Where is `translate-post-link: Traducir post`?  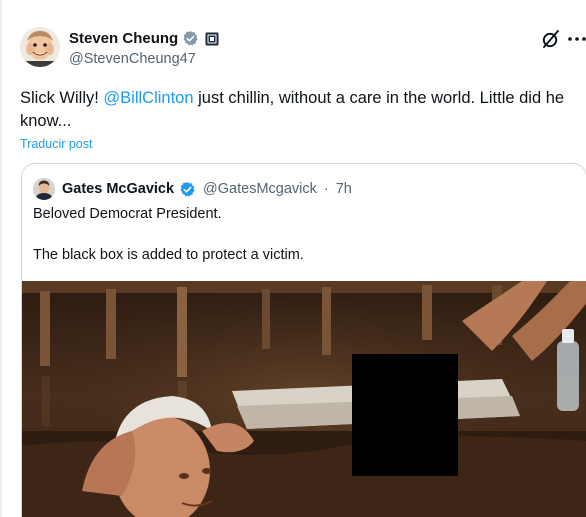
translate-post-link: Traducir post is located at coordinates (56, 144).